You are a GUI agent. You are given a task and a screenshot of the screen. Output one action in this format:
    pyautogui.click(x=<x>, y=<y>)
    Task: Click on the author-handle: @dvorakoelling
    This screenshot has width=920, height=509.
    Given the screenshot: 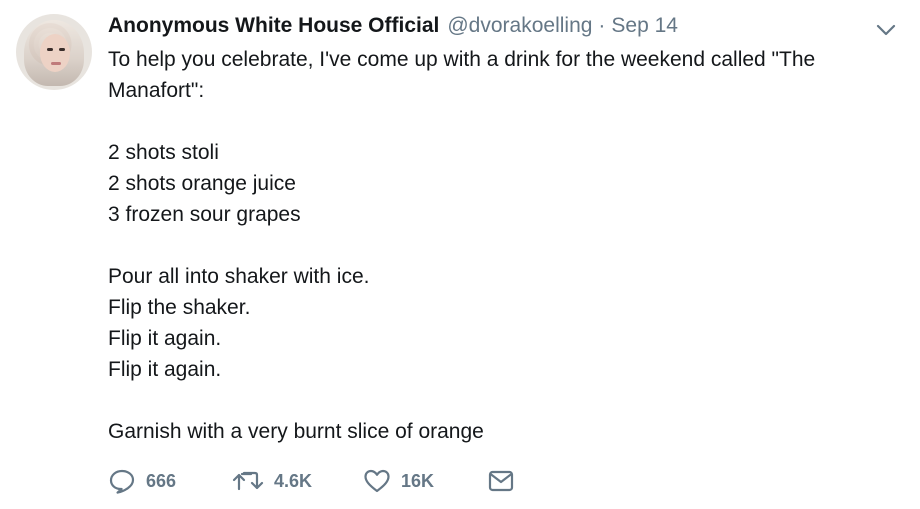 What is the action you would take?
    pyautogui.click(x=519, y=26)
    